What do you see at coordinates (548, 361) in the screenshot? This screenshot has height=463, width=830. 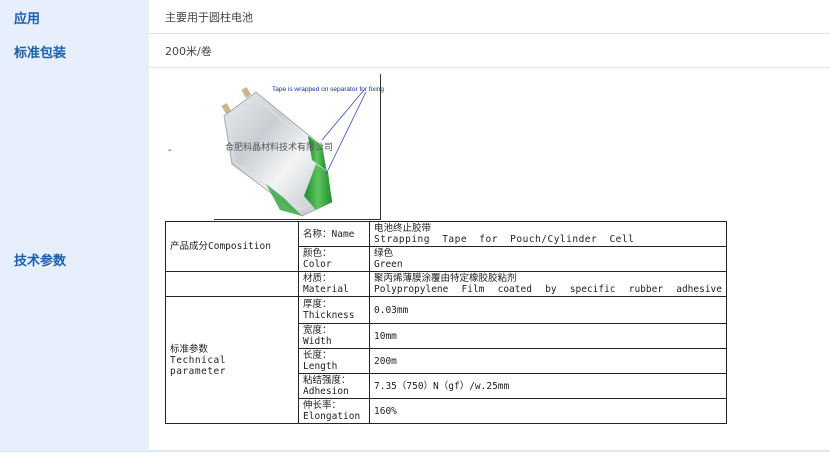 I see `length-value: 200m` at bounding box center [548, 361].